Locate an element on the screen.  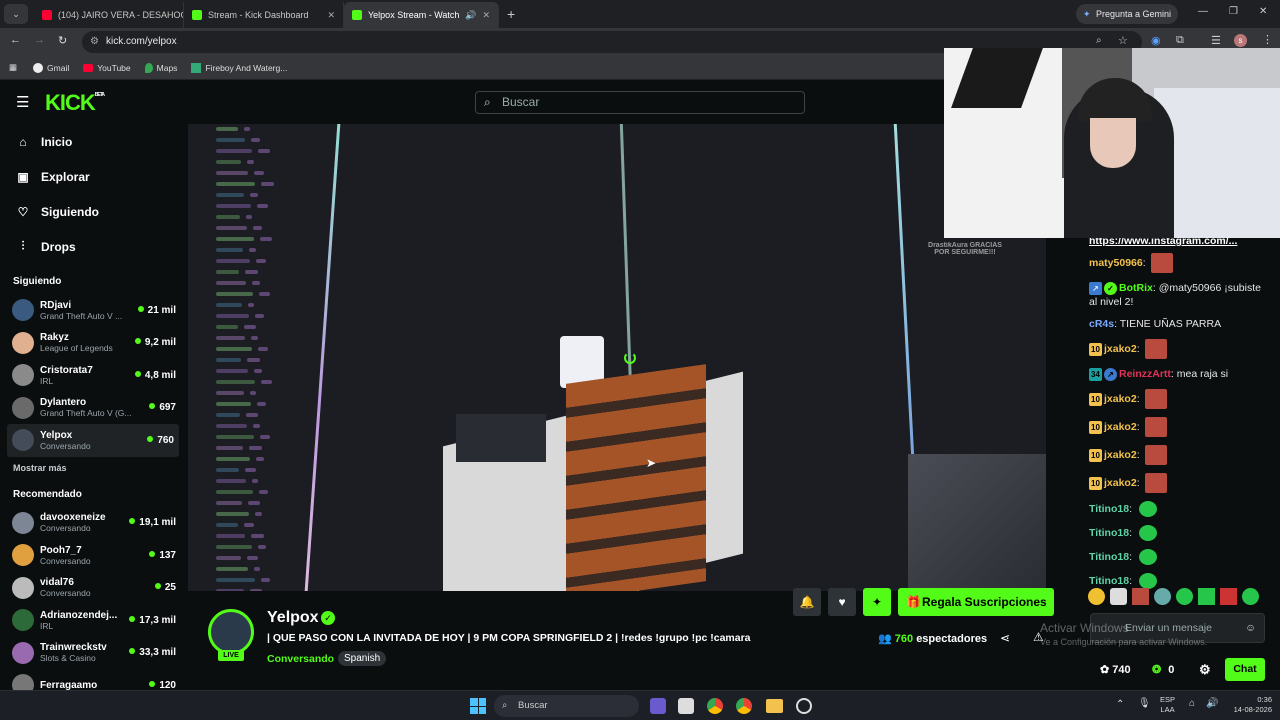
taskbar-obs-icon is located at coordinates (804, 706).